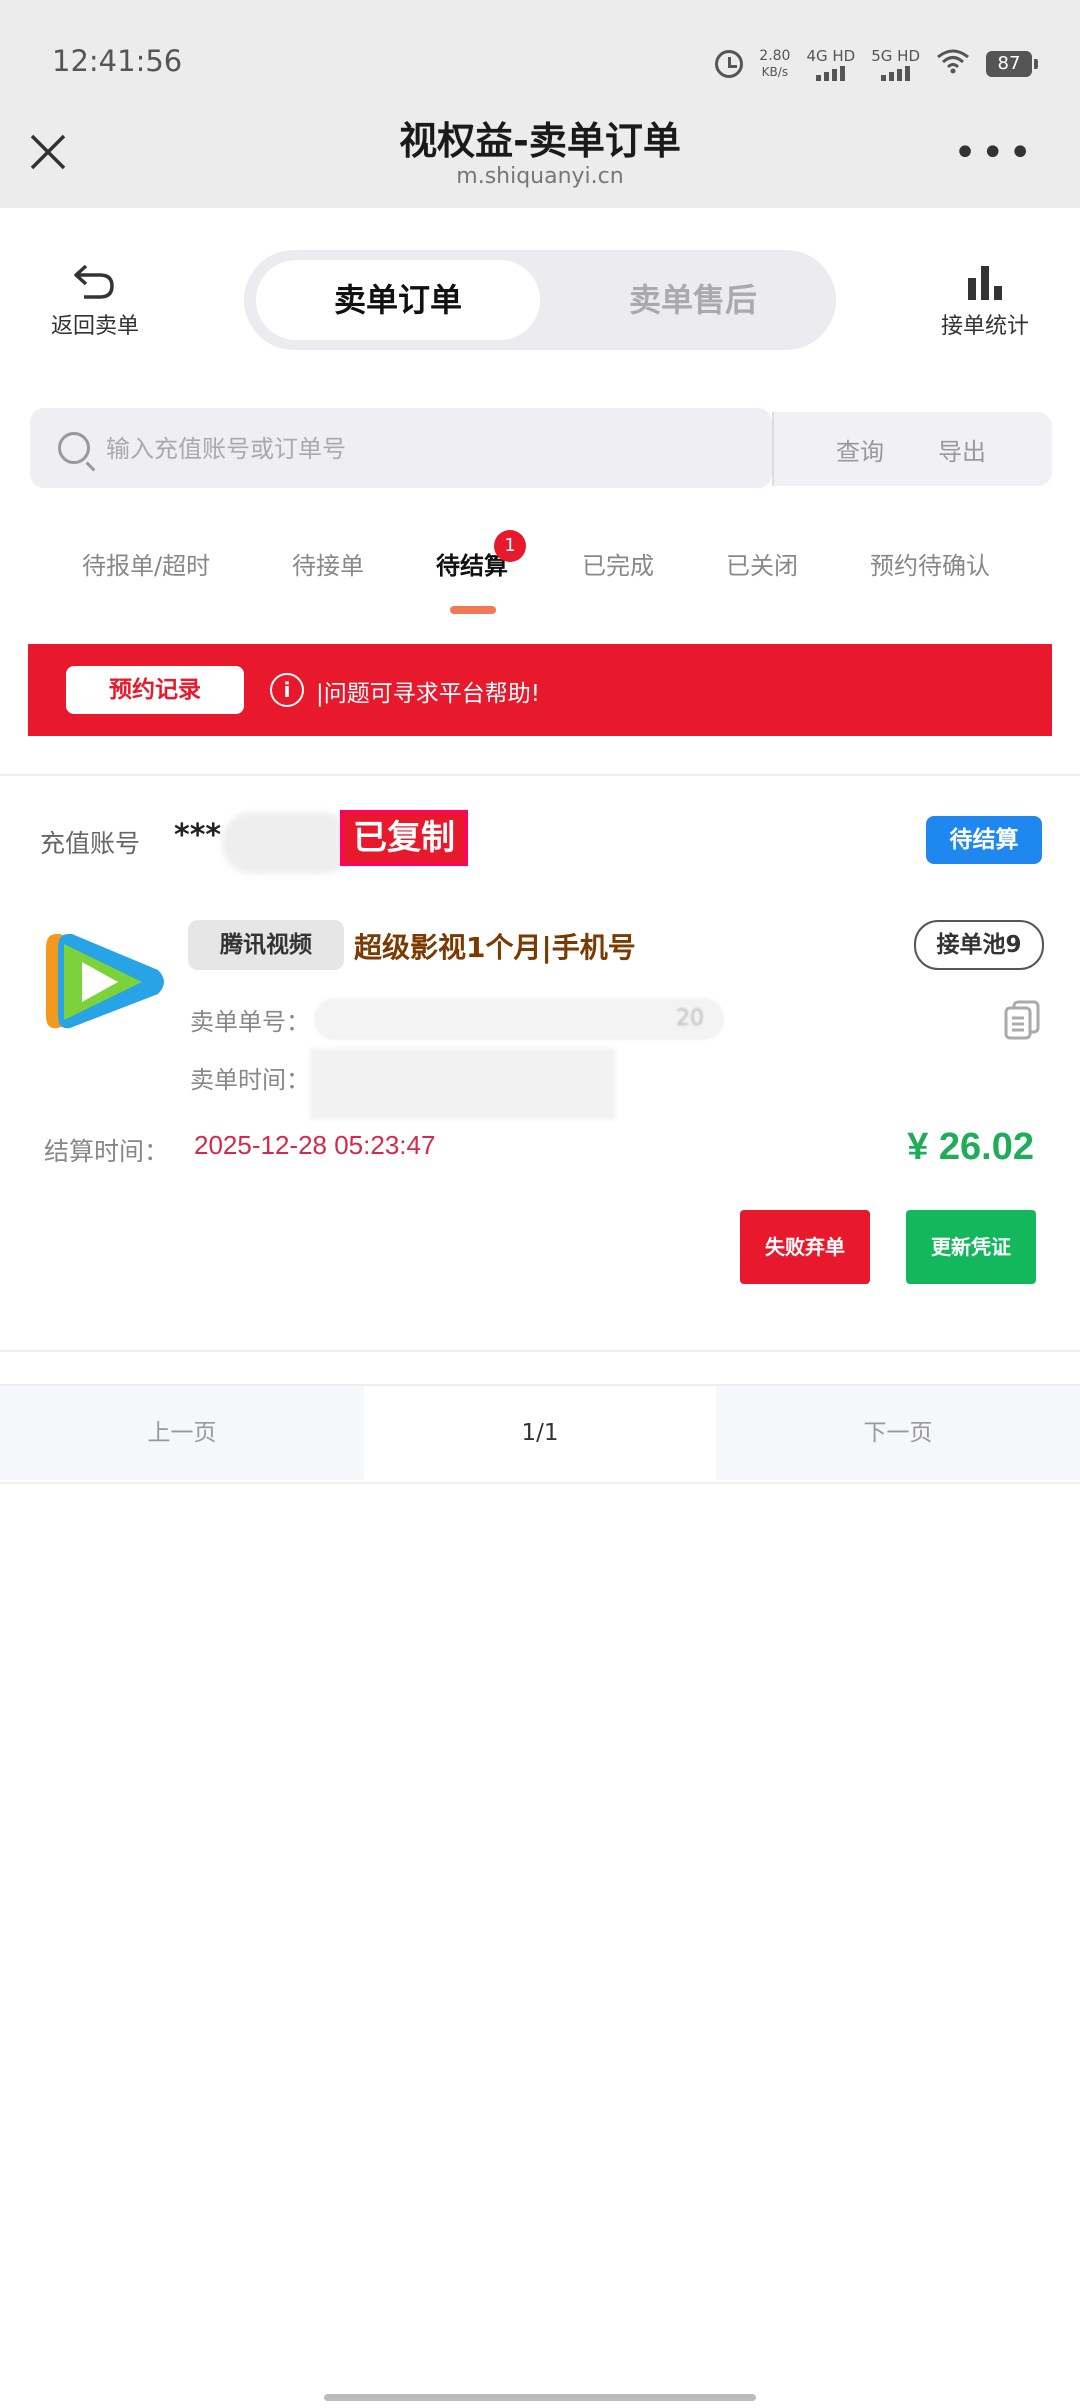  What do you see at coordinates (287, 690) in the screenshot?
I see `info-icon: i` at bounding box center [287, 690].